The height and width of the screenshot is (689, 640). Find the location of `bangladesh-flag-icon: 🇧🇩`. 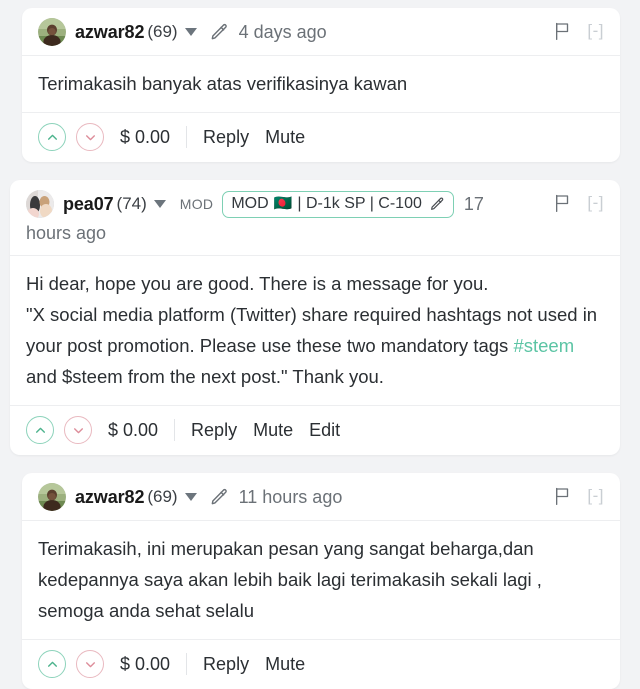

bangladesh-flag-icon: 🇧🇩 is located at coordinates (283, 203).